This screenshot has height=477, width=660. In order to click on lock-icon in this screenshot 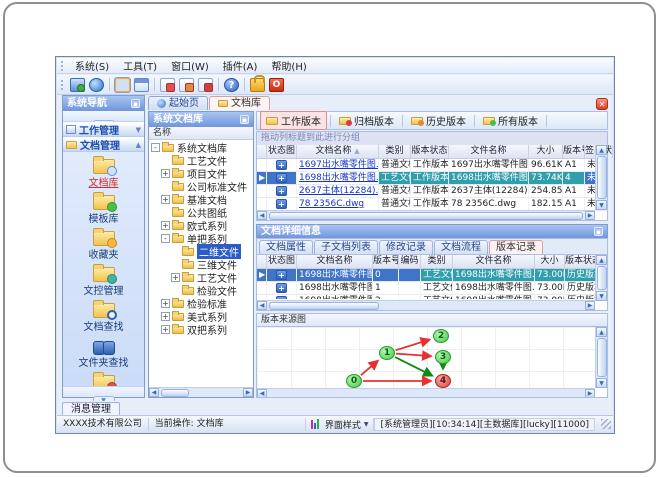, I will do `click(257, 83)`.